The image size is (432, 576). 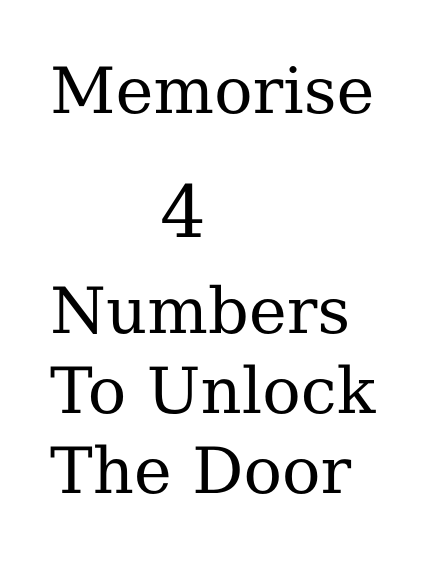 What do you see at coordinates (213, 392) in the screenshot?
I see `instruction-line-to-unlock: To Unlock` at bounding box center [213, 392].